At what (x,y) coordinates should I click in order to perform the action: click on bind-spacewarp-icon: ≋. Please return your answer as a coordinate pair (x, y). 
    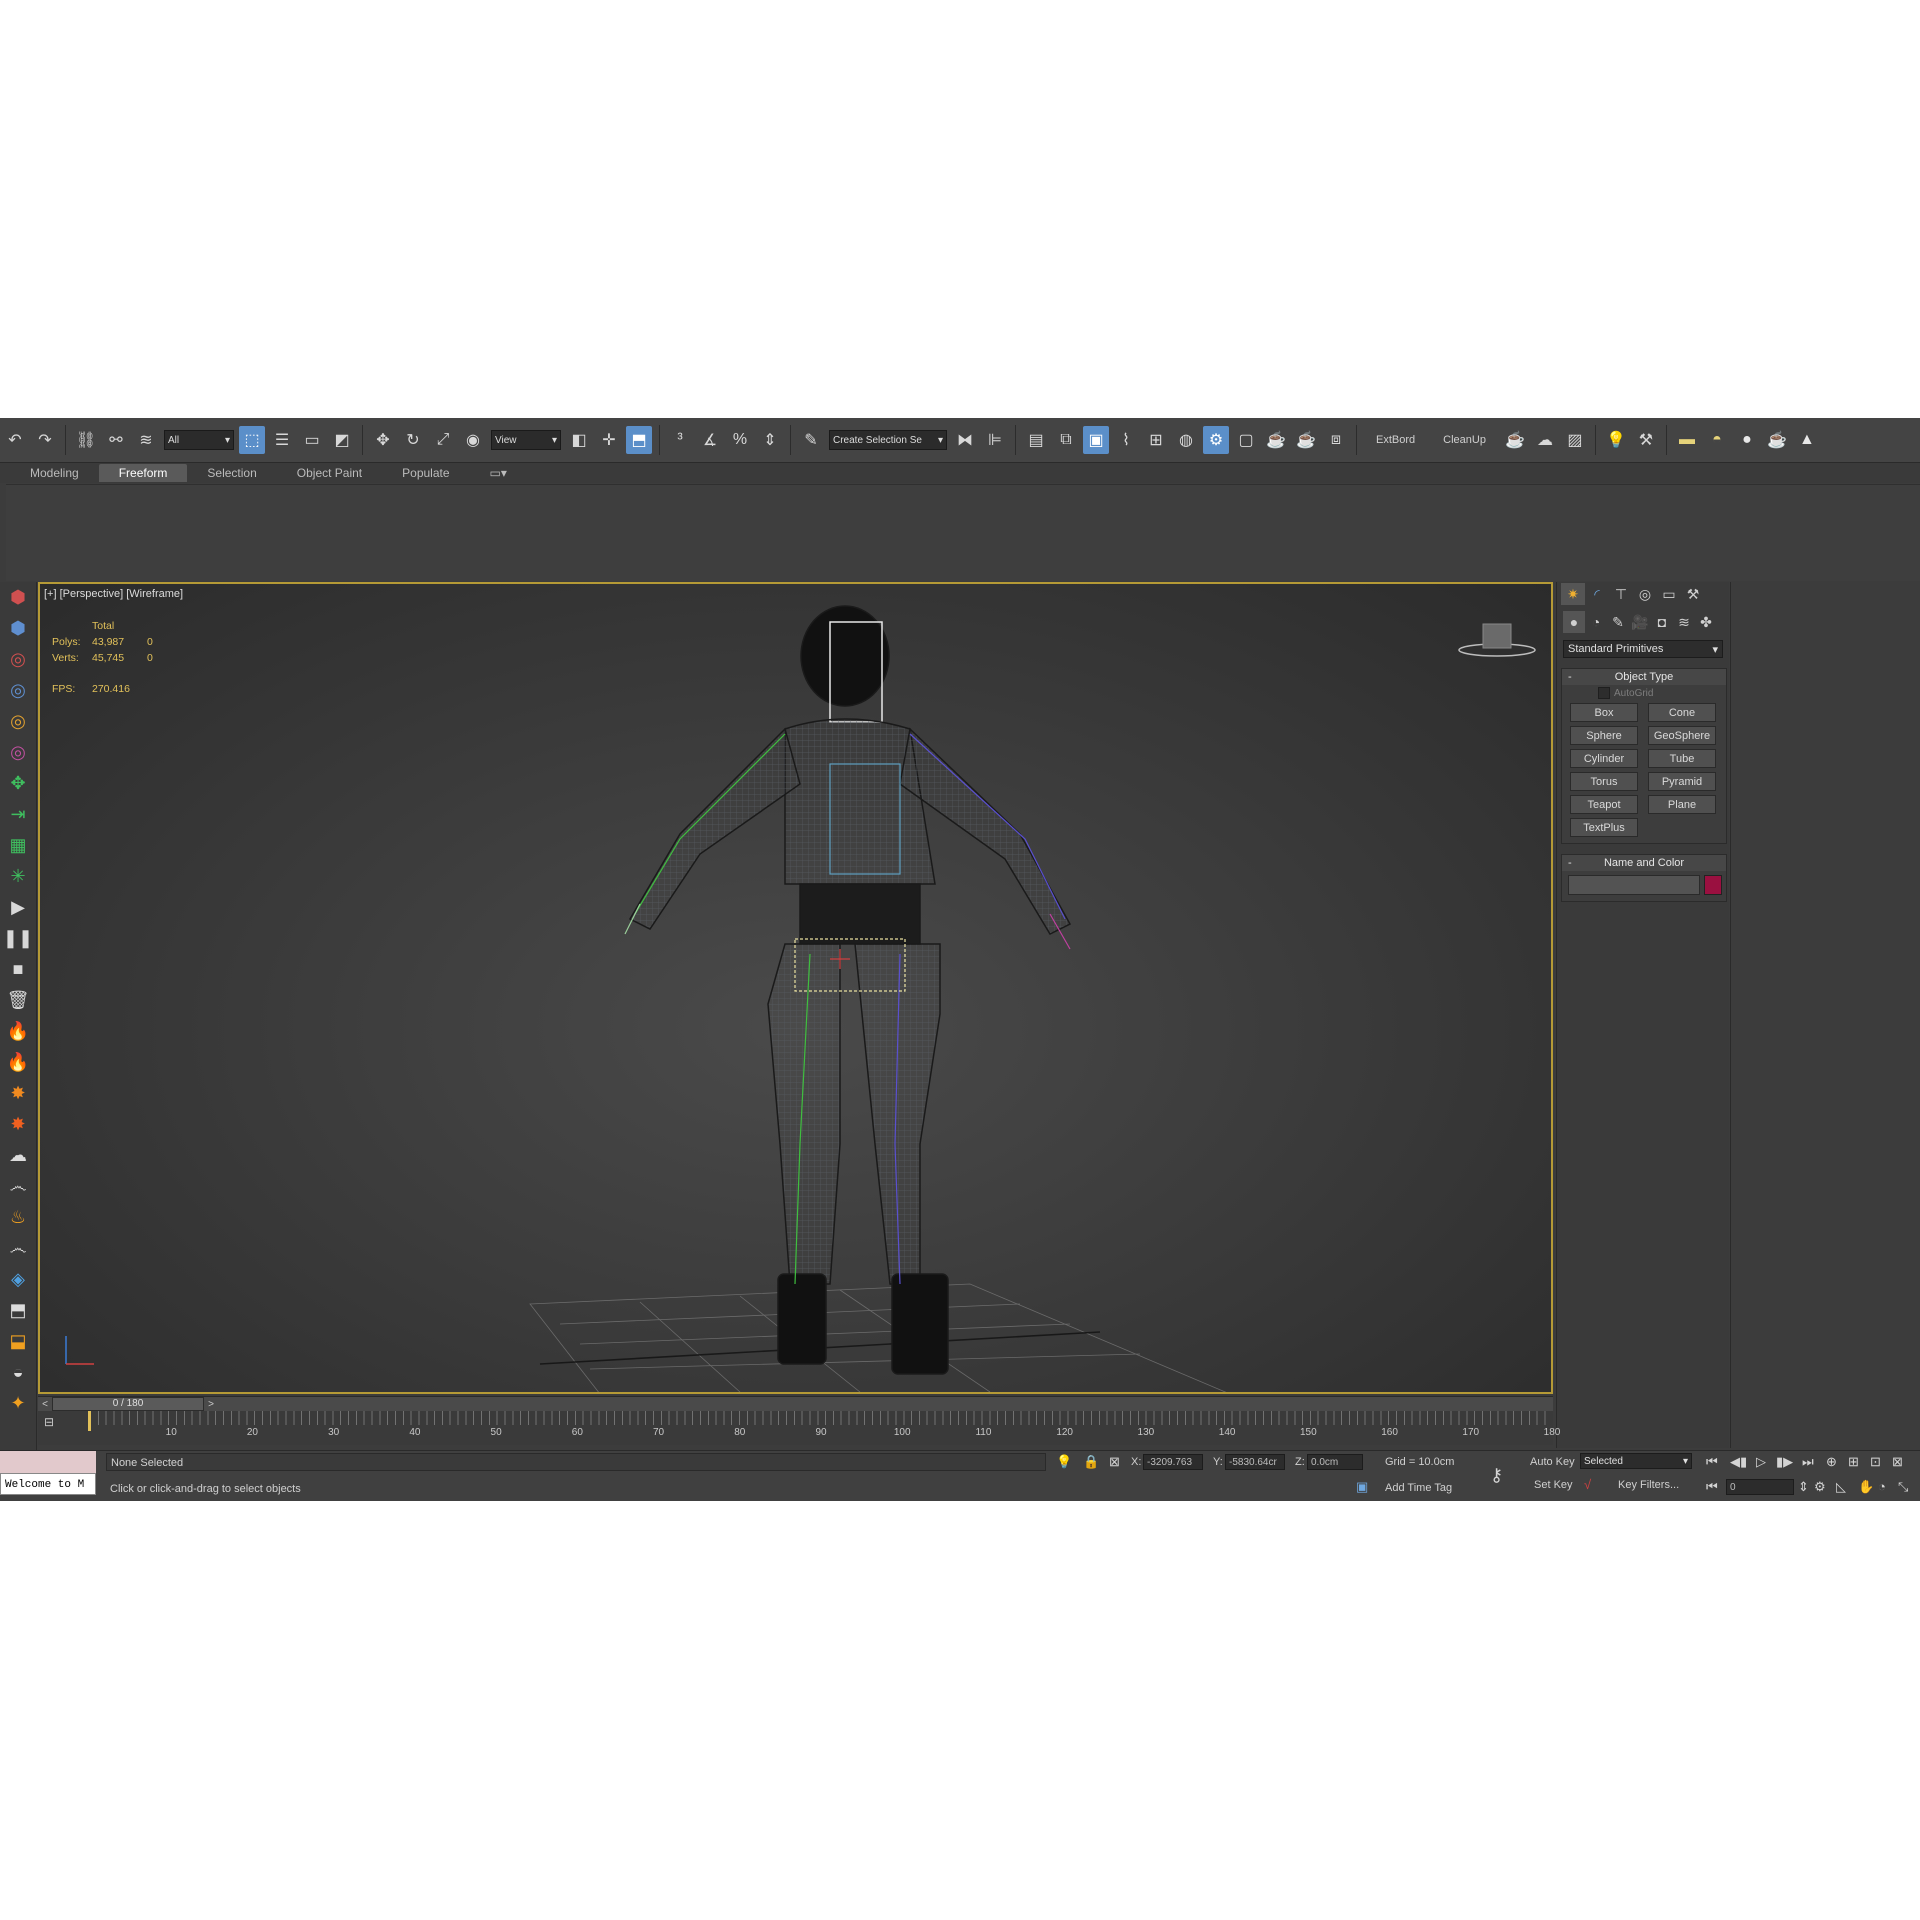
    Looking at the image, I should click on (146, 440).